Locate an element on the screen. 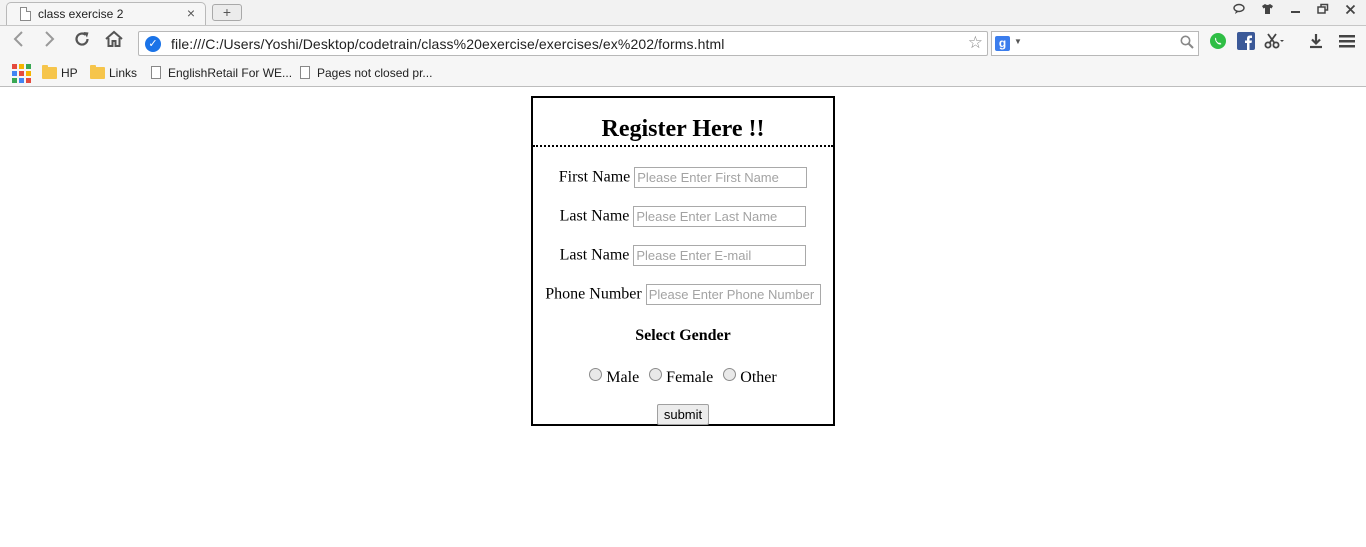 Image resolution: width=1366 pixels, height=547 pixels. last-name-row: Last Name is located at coordinates (683, 216).